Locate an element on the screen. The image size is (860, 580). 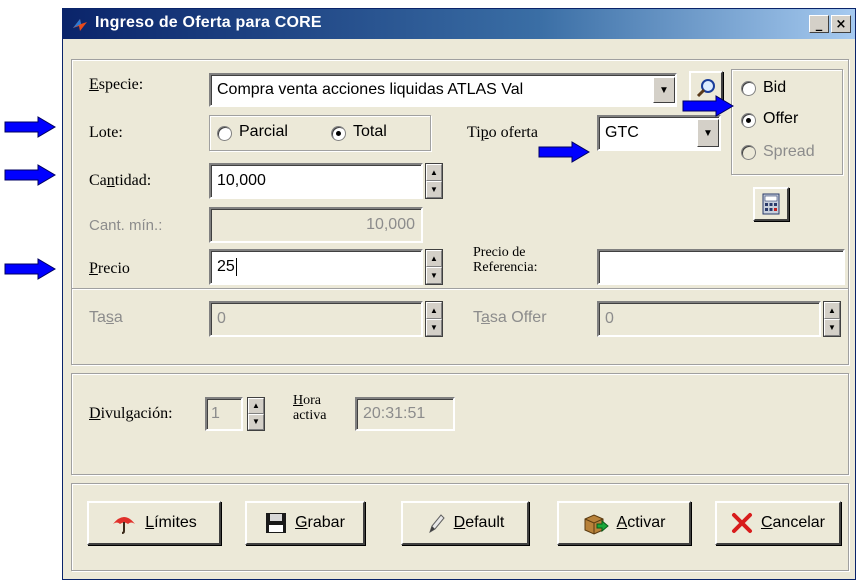
especie-dropdown-button: ▼ is located at coordinates (664, 90).